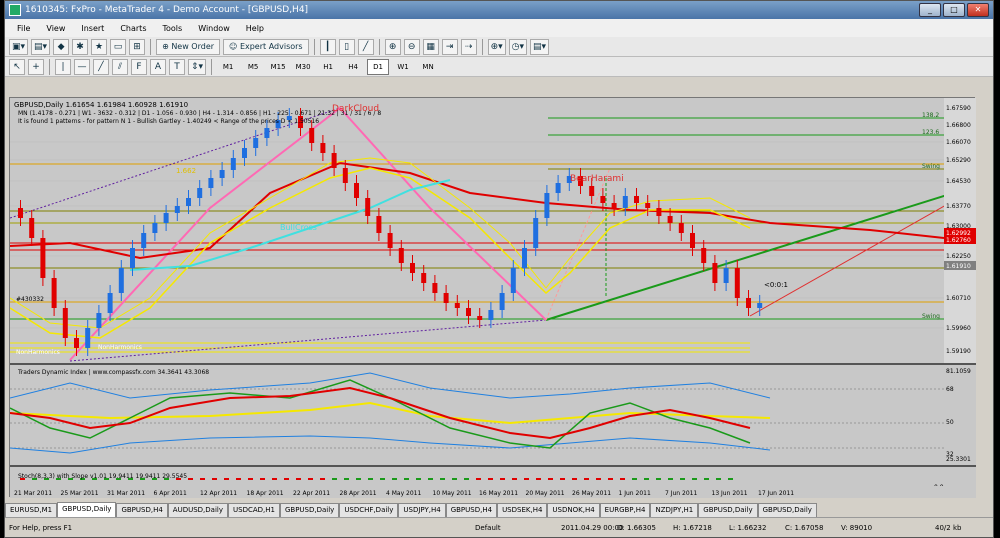  Describe the element at coordinates (428, 67) in the screenshot. I see `timeframe-mn: MN` at that location.